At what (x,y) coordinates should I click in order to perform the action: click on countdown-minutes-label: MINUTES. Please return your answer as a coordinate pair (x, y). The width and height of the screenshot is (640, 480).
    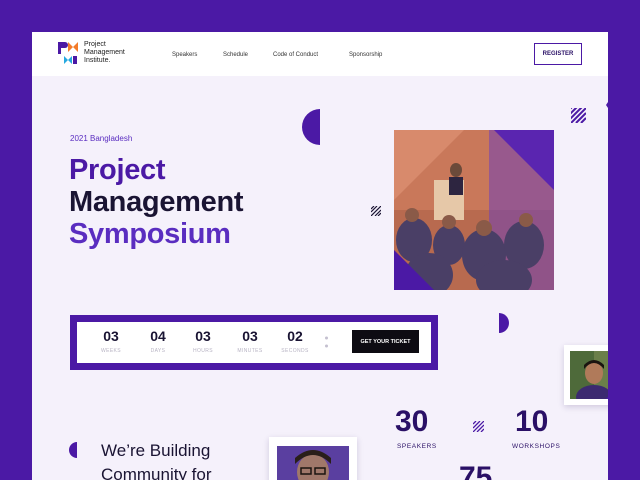
    Looking at the image, I should click on (250, 351).